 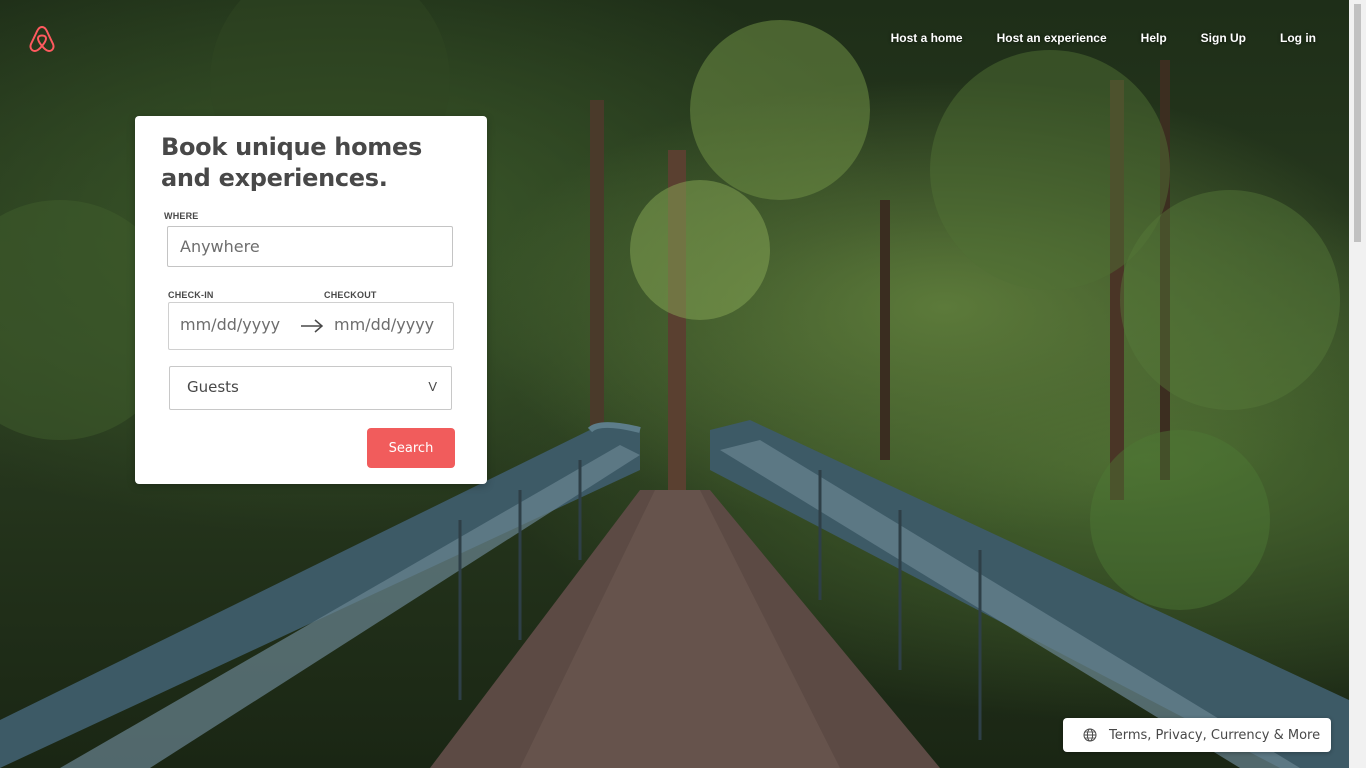 I want to click on footer-links-button: Terms, Privacy, Currency & More, so click(x=1197, y=735).